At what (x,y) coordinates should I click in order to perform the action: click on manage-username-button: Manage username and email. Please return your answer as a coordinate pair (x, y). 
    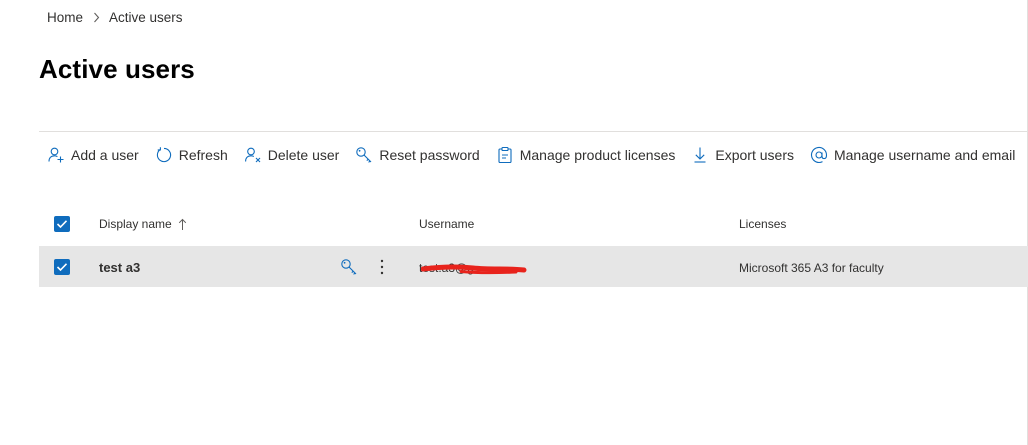
    Looking at the image, I should click on (912, 155).